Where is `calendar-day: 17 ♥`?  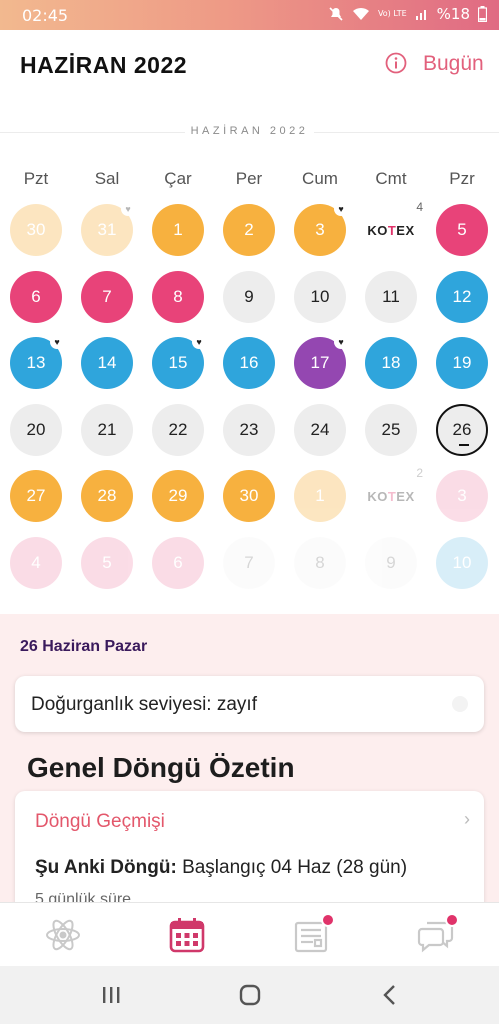 calendar-day: 17 ♥ is located at coordinates (321, 362).